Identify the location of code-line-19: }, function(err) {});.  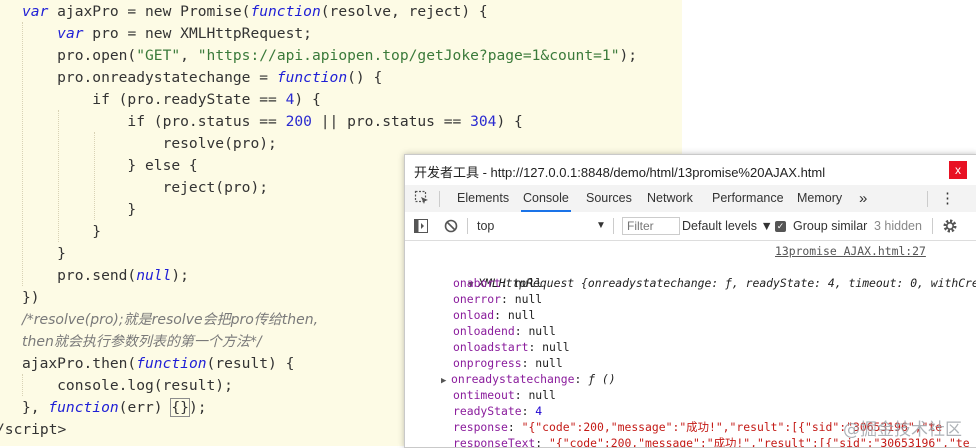
(114, 407).